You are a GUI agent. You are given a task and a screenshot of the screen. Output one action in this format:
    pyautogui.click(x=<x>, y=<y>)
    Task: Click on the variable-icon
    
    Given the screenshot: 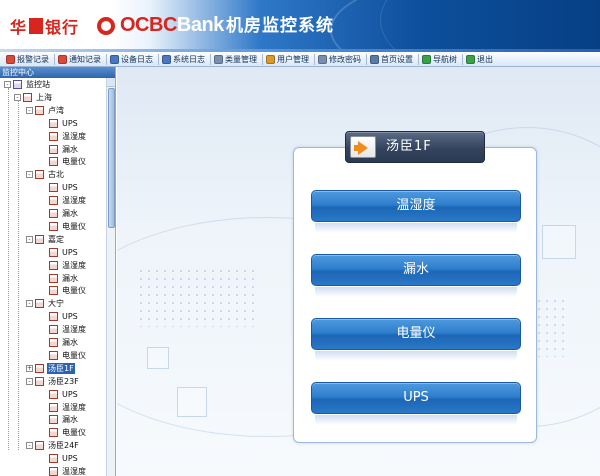 What is the action you would take?
    pyautogui.click(x=218, y=59)
    